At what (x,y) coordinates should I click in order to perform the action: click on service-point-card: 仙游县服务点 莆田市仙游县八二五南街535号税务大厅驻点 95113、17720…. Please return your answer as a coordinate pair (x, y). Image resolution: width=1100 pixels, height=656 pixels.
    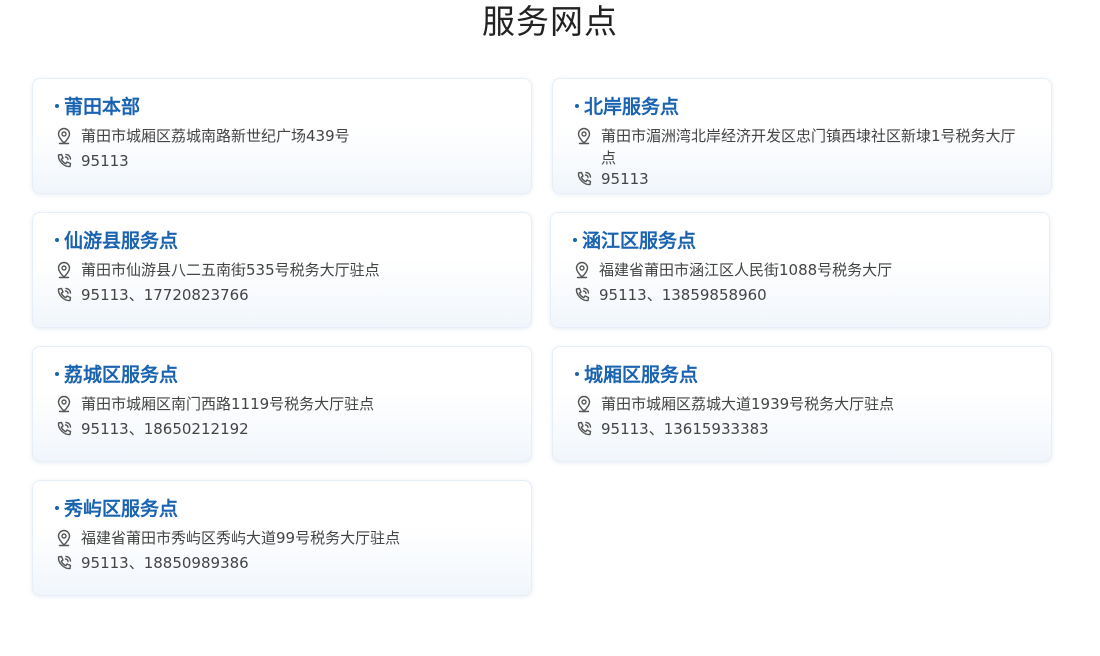
    Looking at the image, I should click on (282, 270).